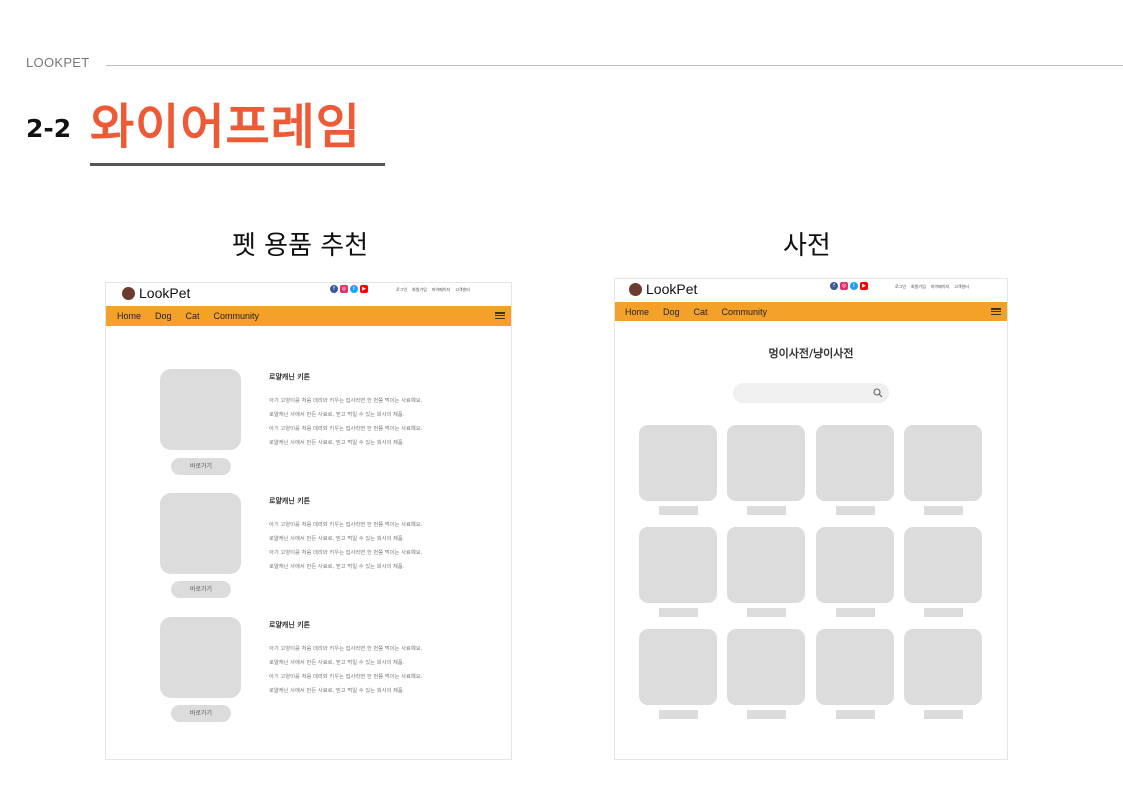 This screenshot has width=1123, height=794. Describe the element at coordinates (807, 246) in the screenshot. I see `right-panel-caption: 사전` at that location.